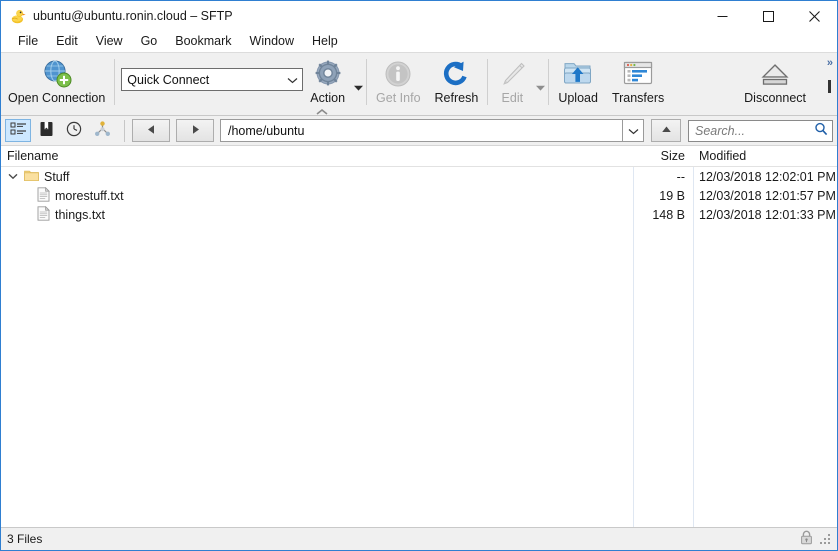  I want to click on open-connection-button: Open Connection, so click(56, 83).